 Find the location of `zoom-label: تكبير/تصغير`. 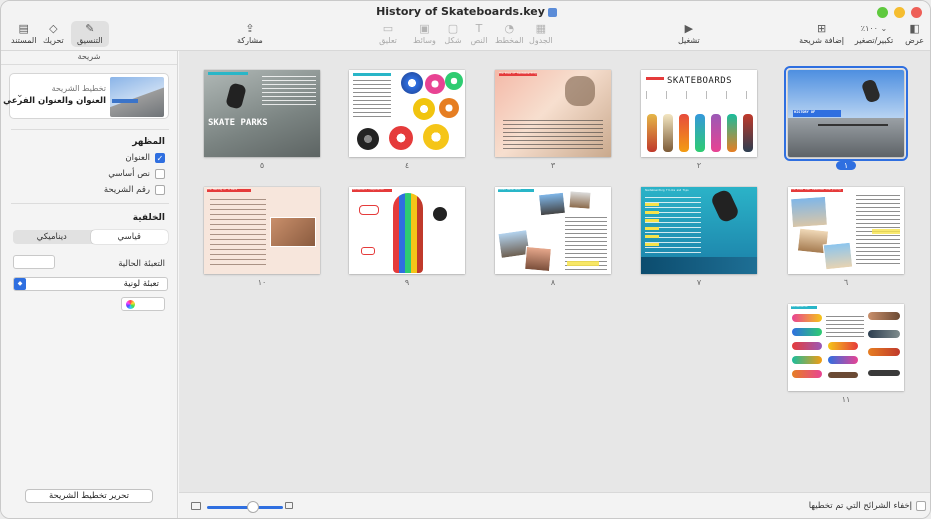

zoom-label: تكبير/تصغير is located at coordinates (874, 40).